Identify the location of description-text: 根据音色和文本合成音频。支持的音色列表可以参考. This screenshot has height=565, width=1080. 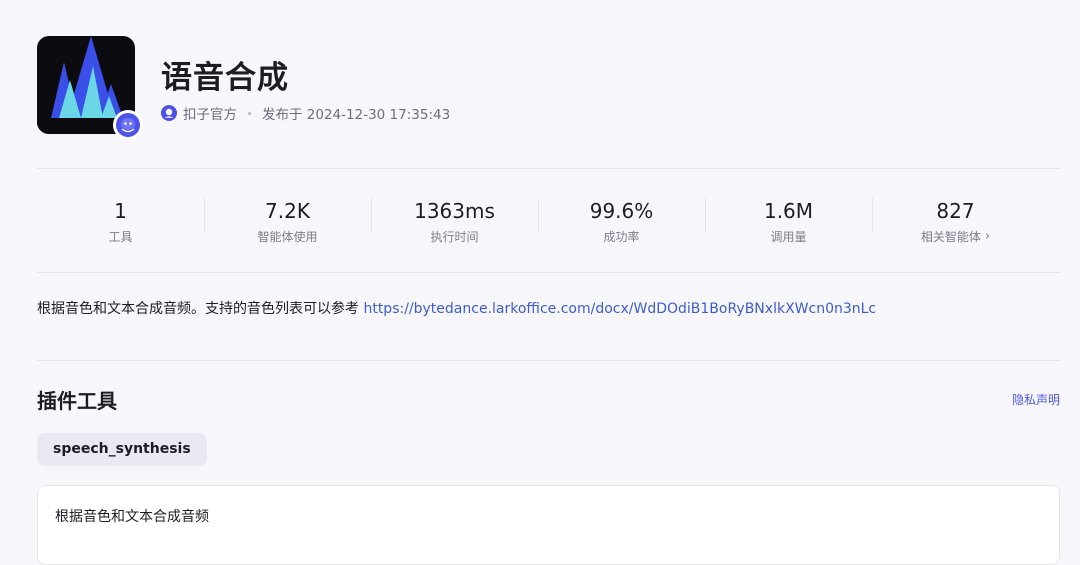
(200, 309).